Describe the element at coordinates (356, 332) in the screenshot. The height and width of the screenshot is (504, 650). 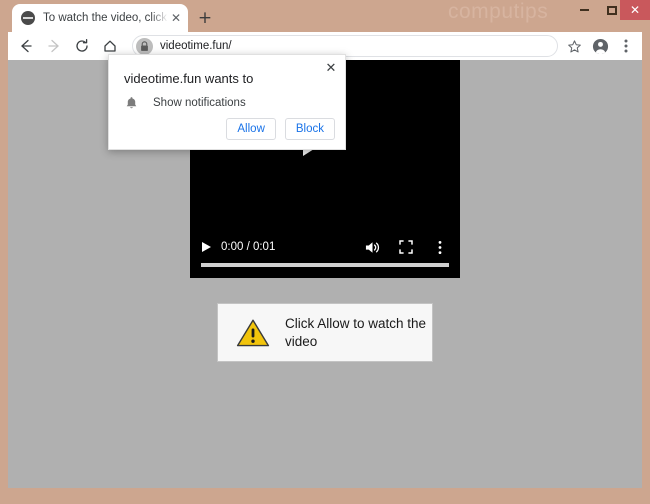
I see `warning-text: Click Allow to watch the video` at that location.